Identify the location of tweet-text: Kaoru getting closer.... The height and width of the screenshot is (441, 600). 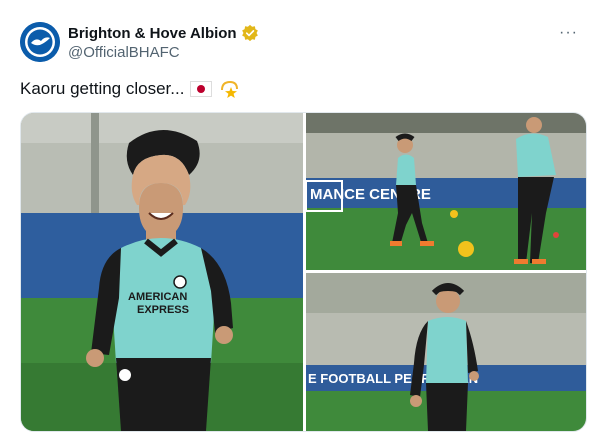
(102, 88).